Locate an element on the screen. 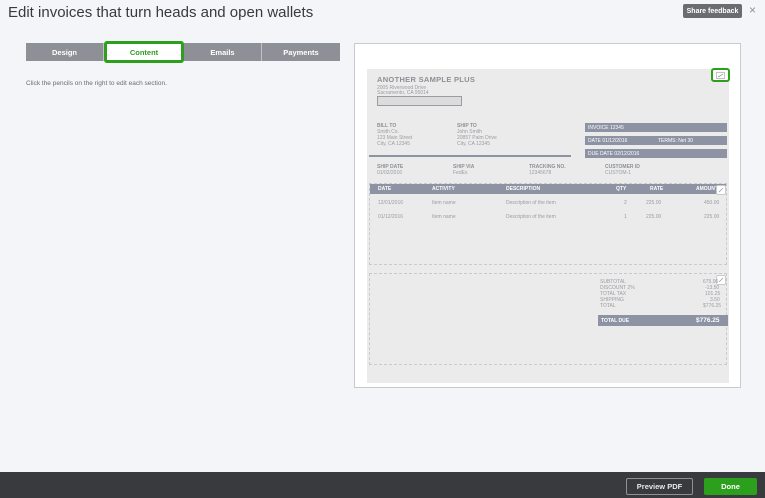 This screenshot has height=498, width=765. due-date-bar: DUE DATE 02/12/2016 is located at coordinates (656, 153).